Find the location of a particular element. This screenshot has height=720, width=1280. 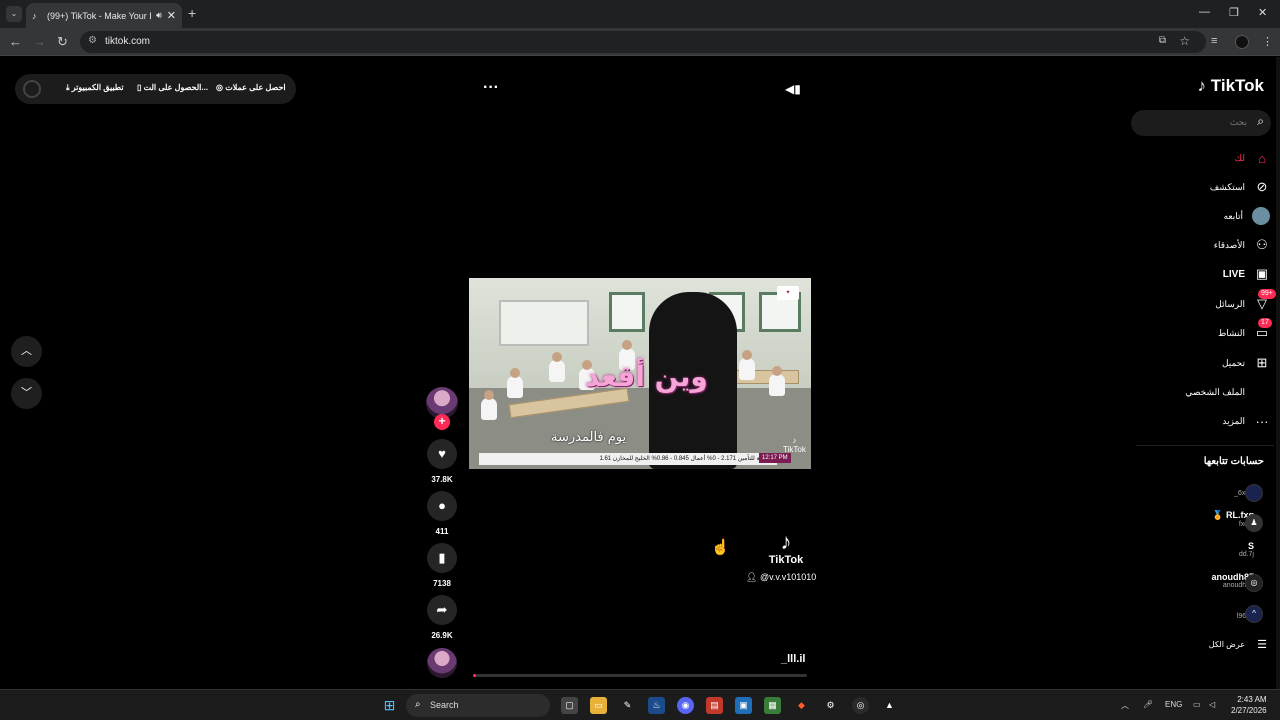

media-control-icon: ≡ is located at coordinates (1214, 41).